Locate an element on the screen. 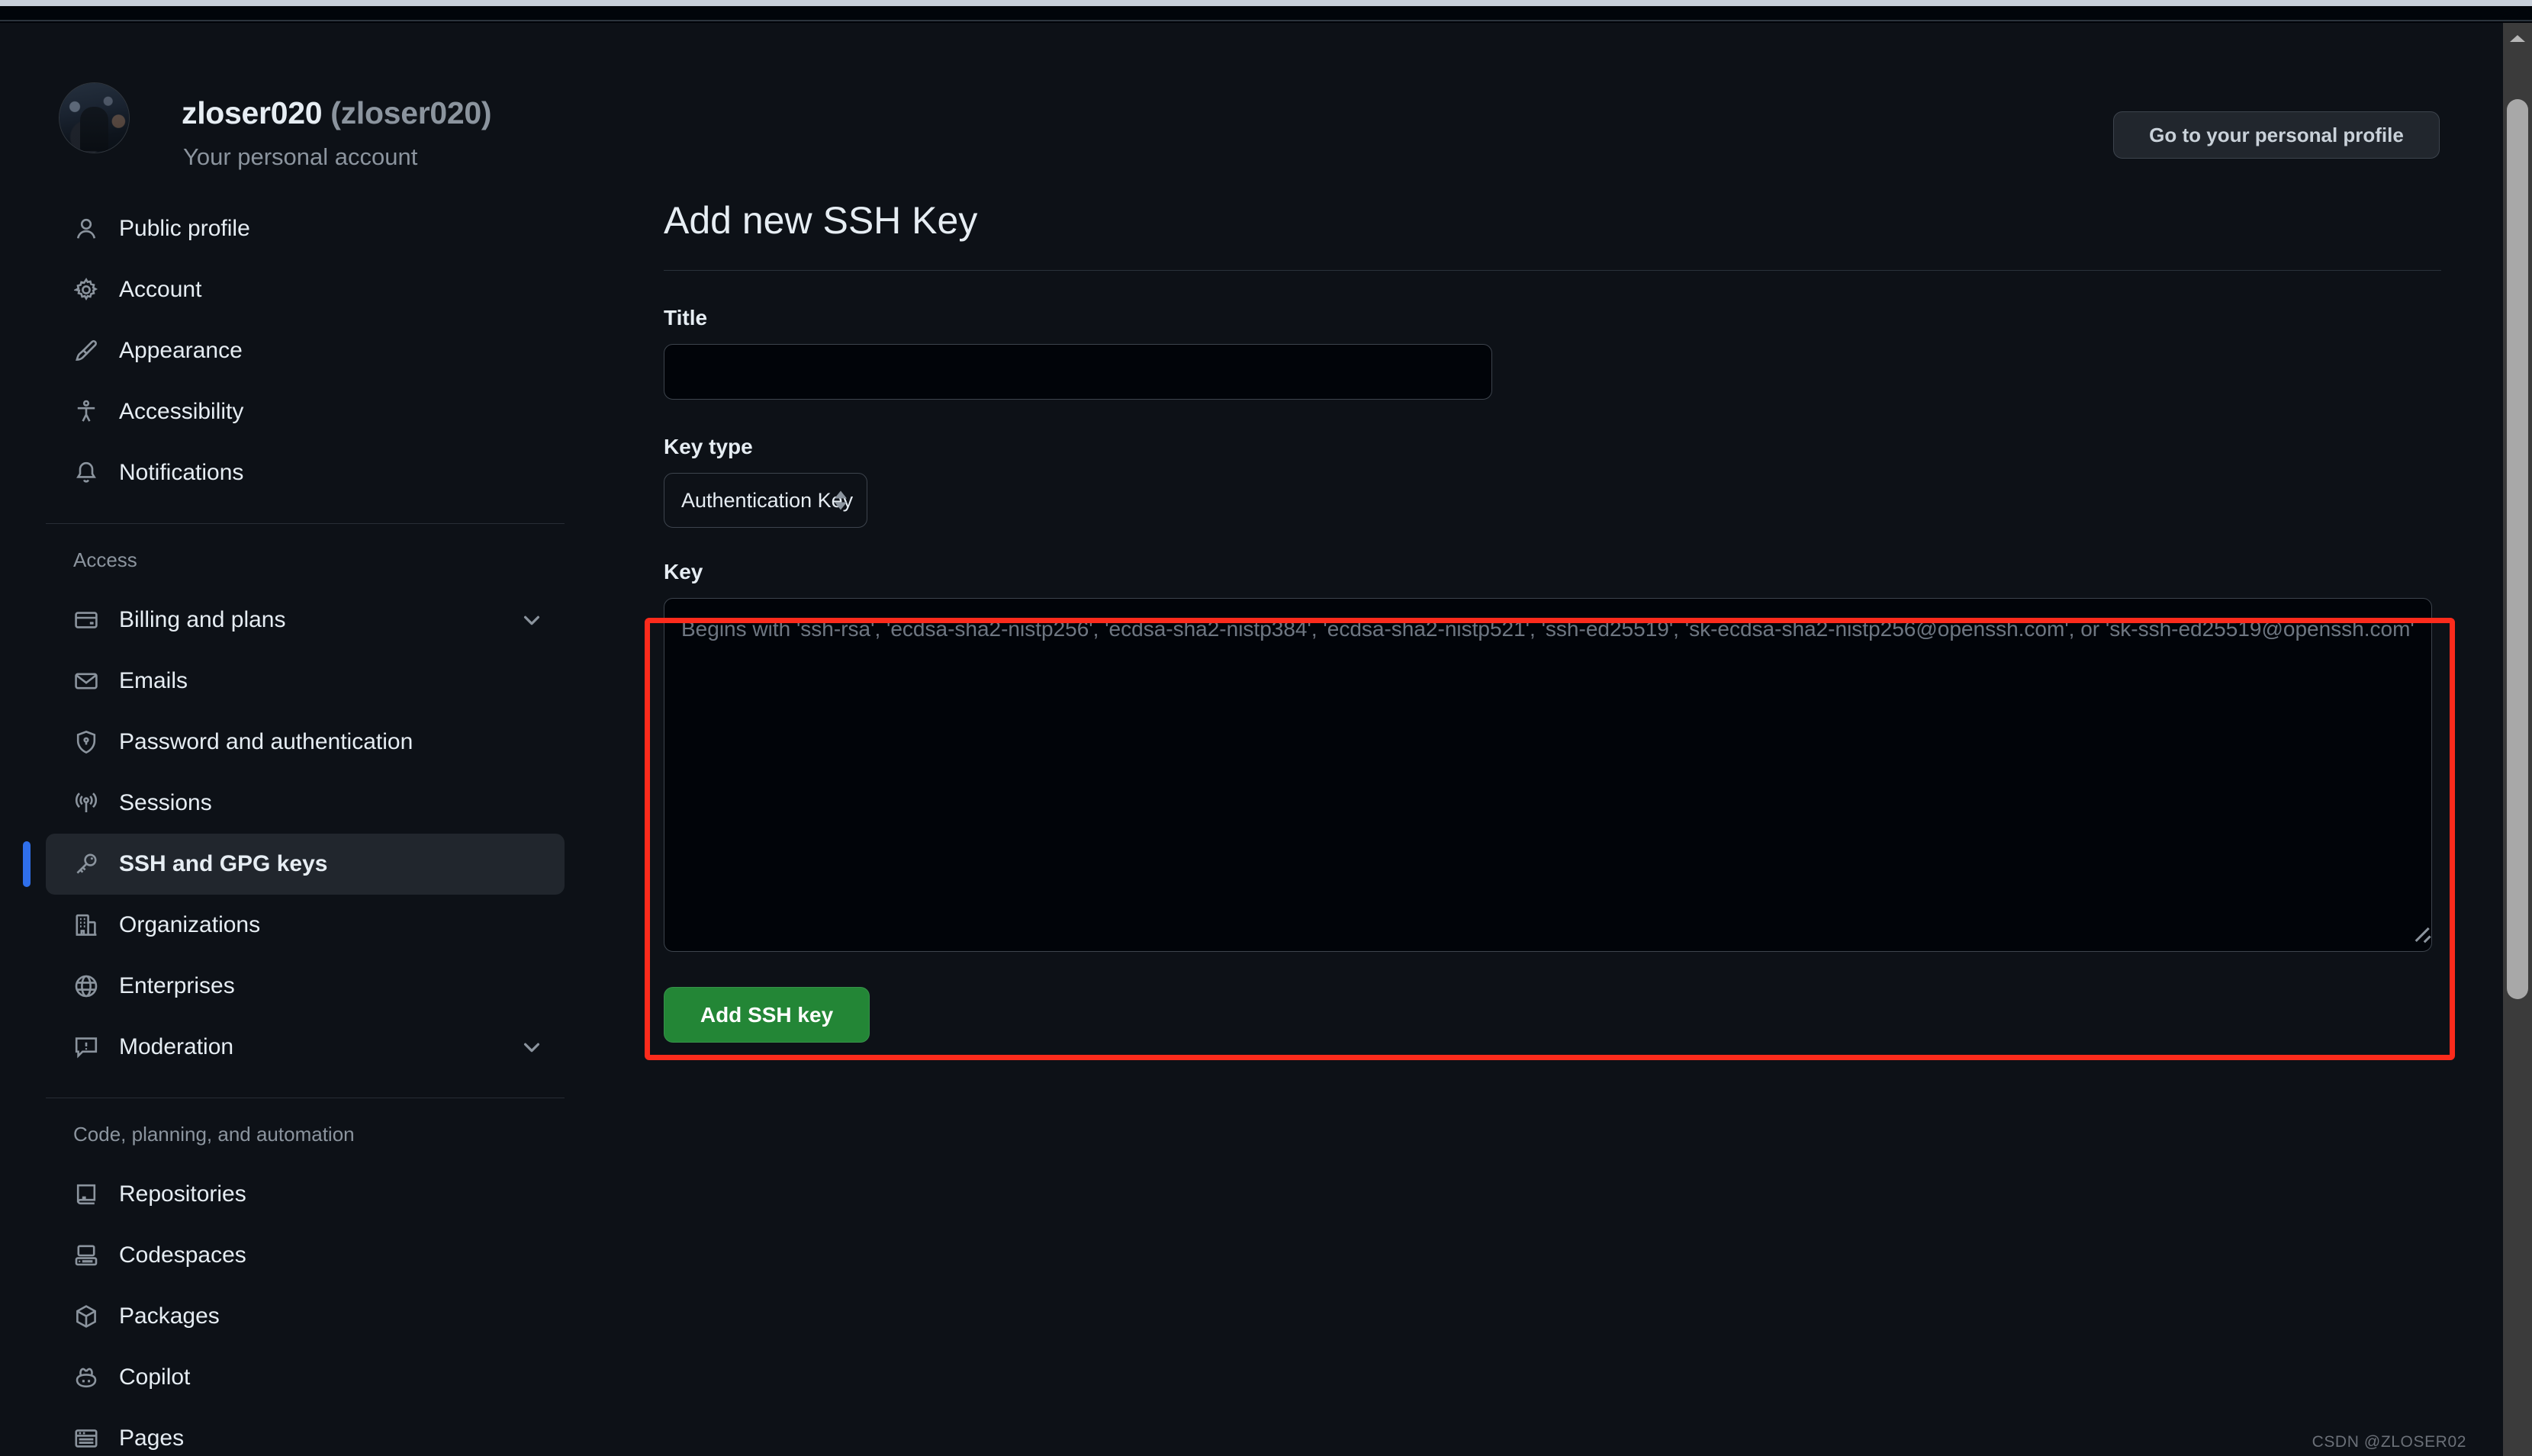 This screenshot has height=1456, width=2532. paintbrush-icon is located at coordinates (86, 351).